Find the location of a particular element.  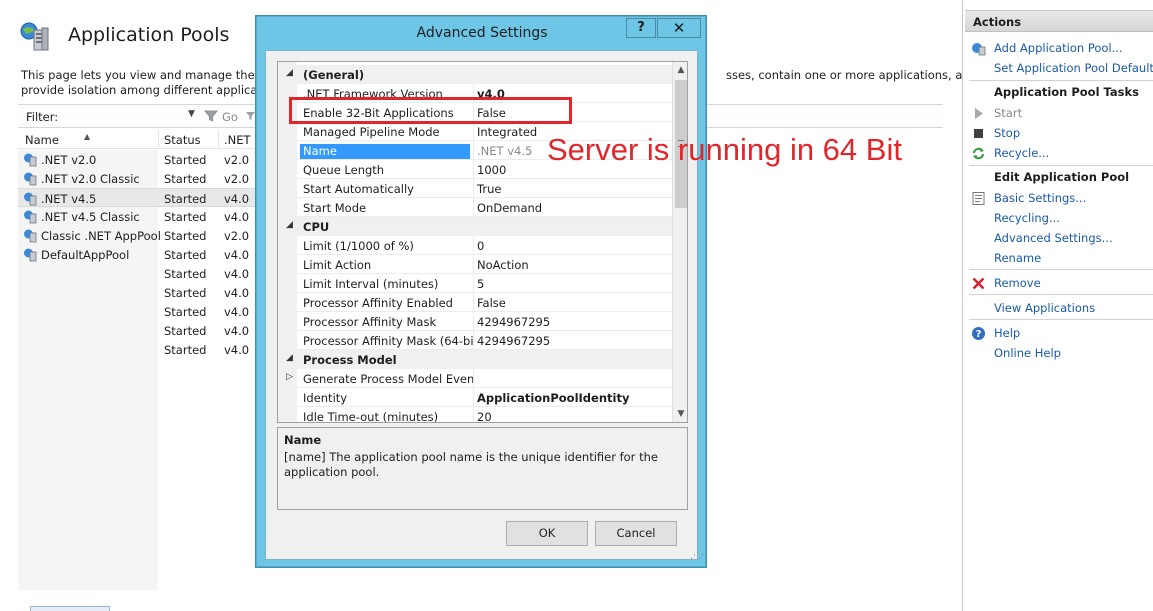

property-value: 0 is located at coordinates (572, 246).